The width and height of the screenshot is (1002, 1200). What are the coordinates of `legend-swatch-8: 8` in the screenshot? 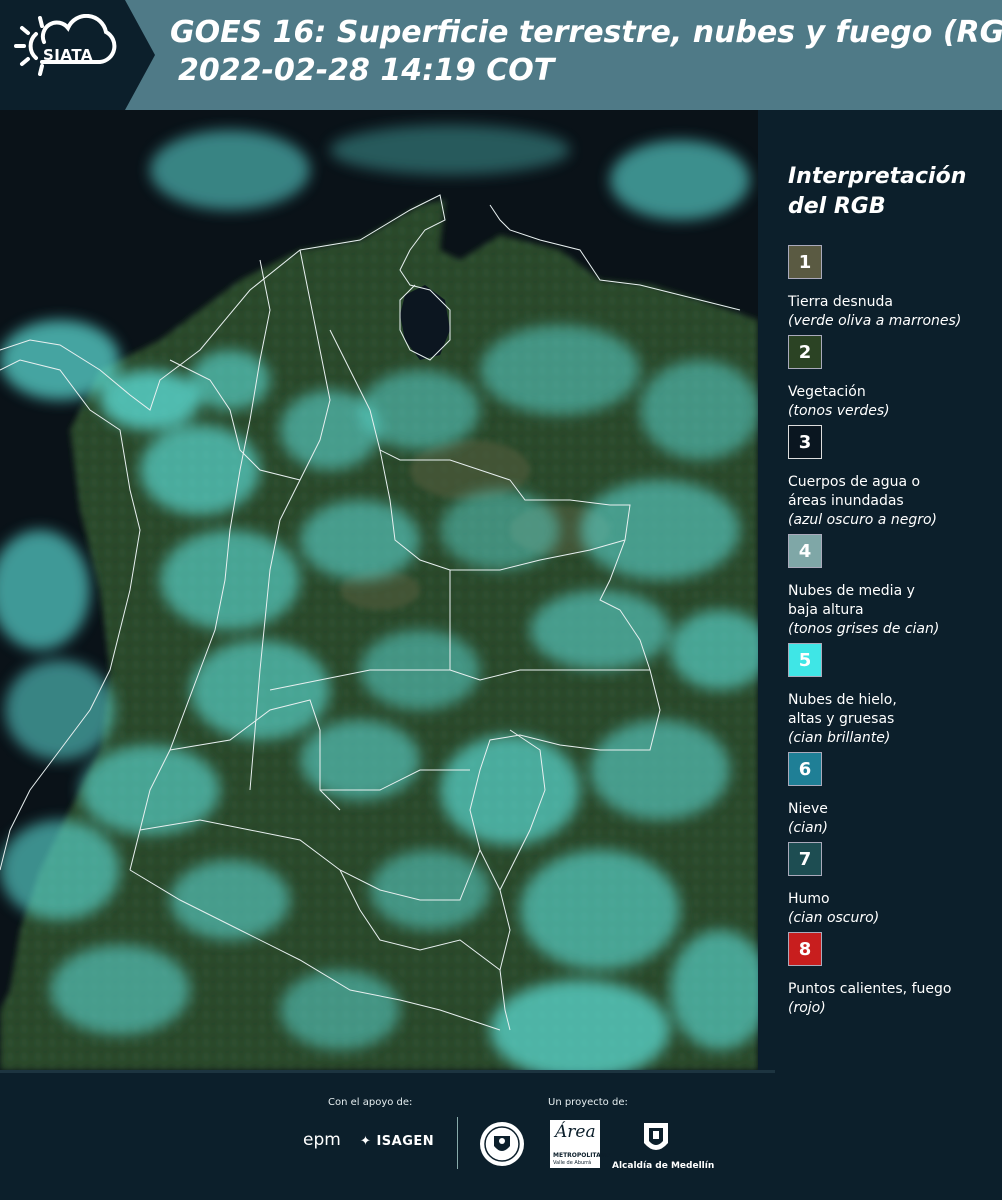 It's located at (805, 949).